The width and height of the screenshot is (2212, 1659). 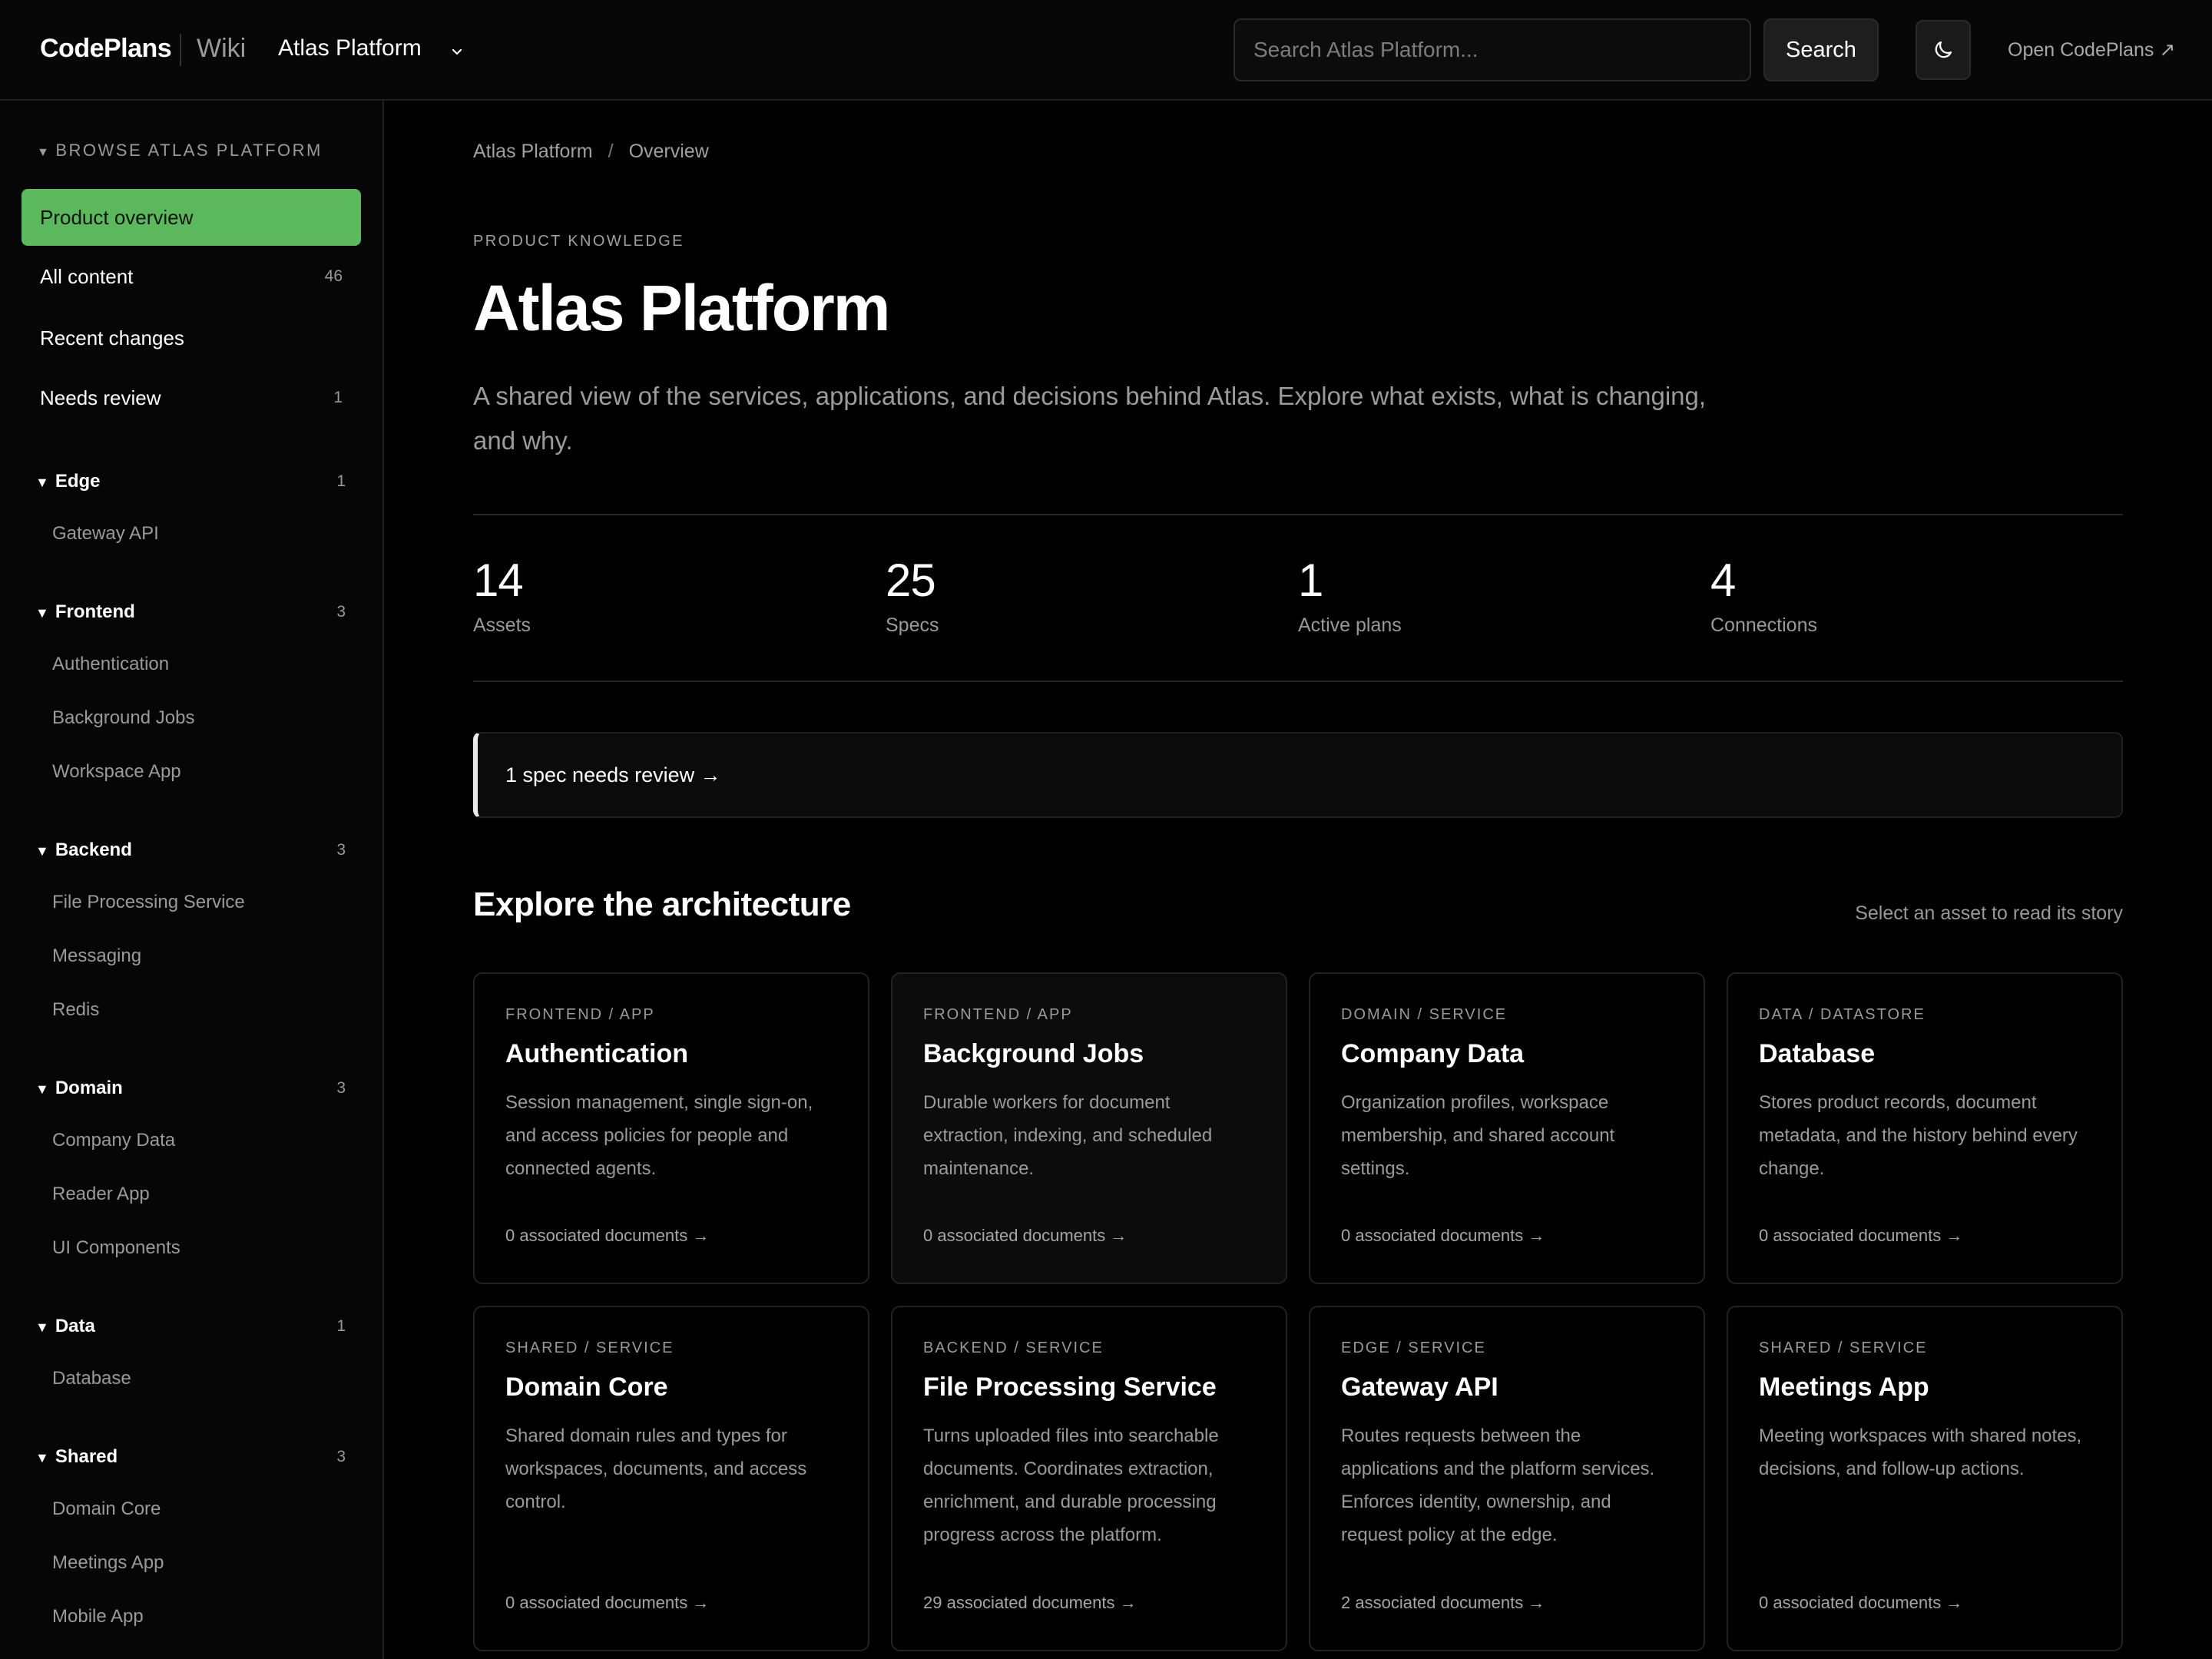 I want to click on sidebar-item-file-processing-service: File Processing Service, so click(x=148, y=902).